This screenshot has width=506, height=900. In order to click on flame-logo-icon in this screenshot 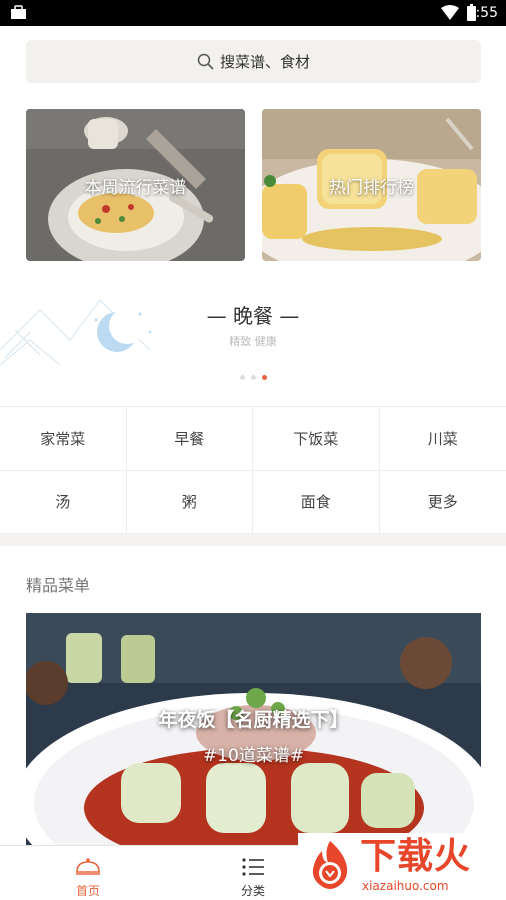, I will do `click(330, 865)`.